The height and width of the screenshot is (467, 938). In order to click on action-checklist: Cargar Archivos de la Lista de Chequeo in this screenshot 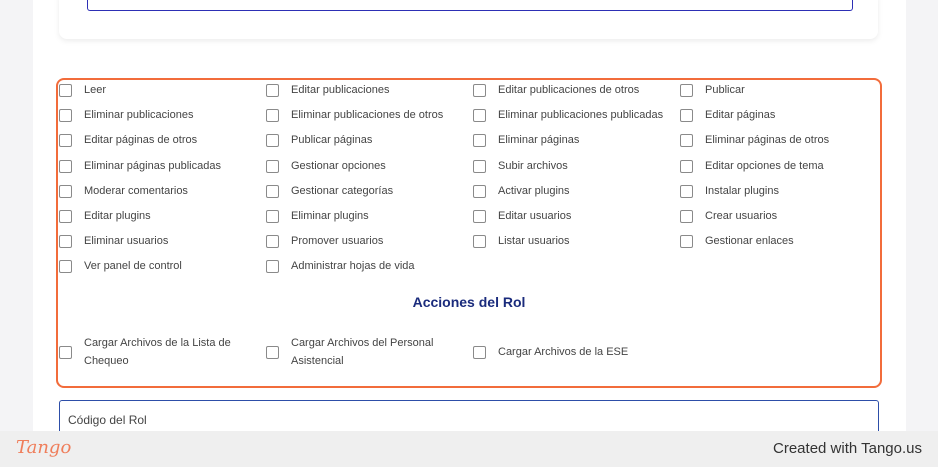, I will do `click(154, 352)`.